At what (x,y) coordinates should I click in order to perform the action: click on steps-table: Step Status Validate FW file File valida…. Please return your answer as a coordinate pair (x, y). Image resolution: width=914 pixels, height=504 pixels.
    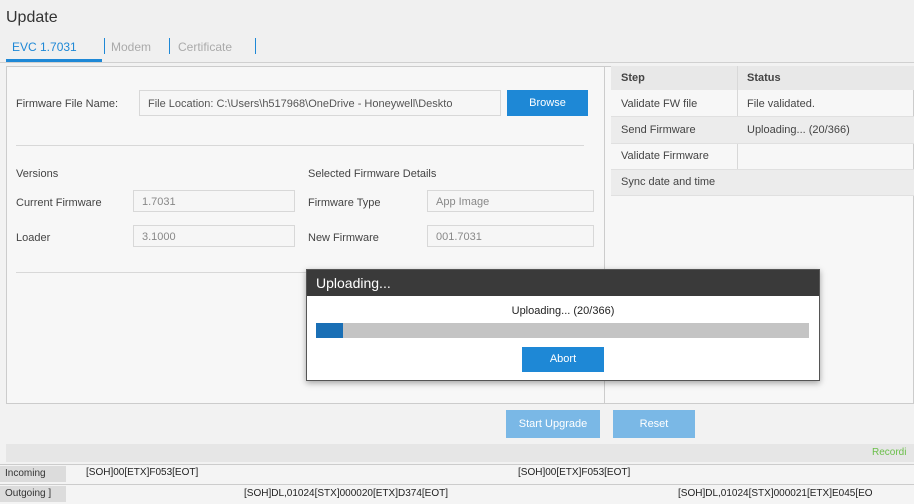
    Looking at the image, I should click on (762, 131).